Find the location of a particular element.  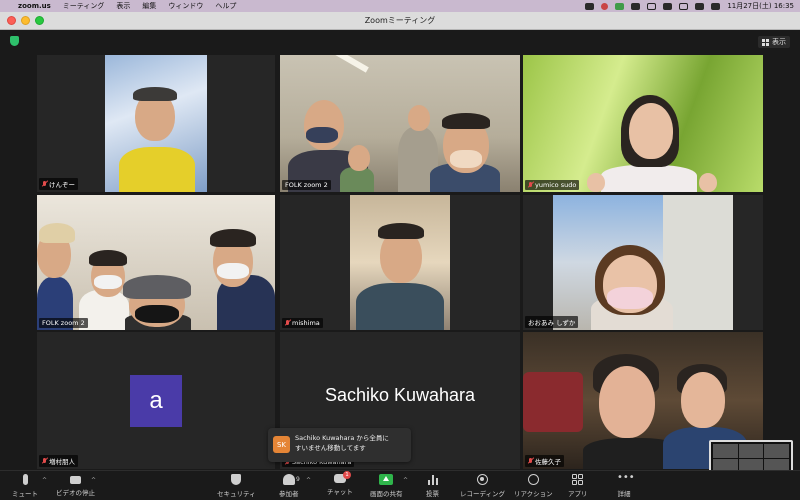

security-button: セキュリティ is located at coordinates (236, 486).